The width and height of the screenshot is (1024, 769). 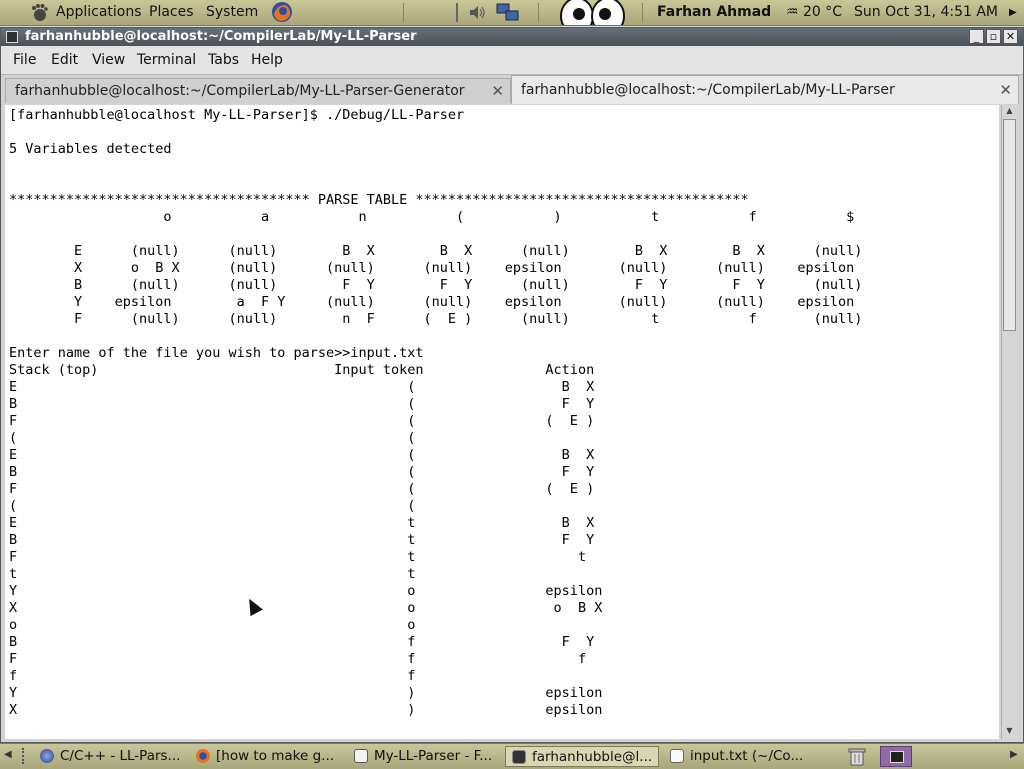 I want to click on text-editor-icon, so click(x=677, y=756).